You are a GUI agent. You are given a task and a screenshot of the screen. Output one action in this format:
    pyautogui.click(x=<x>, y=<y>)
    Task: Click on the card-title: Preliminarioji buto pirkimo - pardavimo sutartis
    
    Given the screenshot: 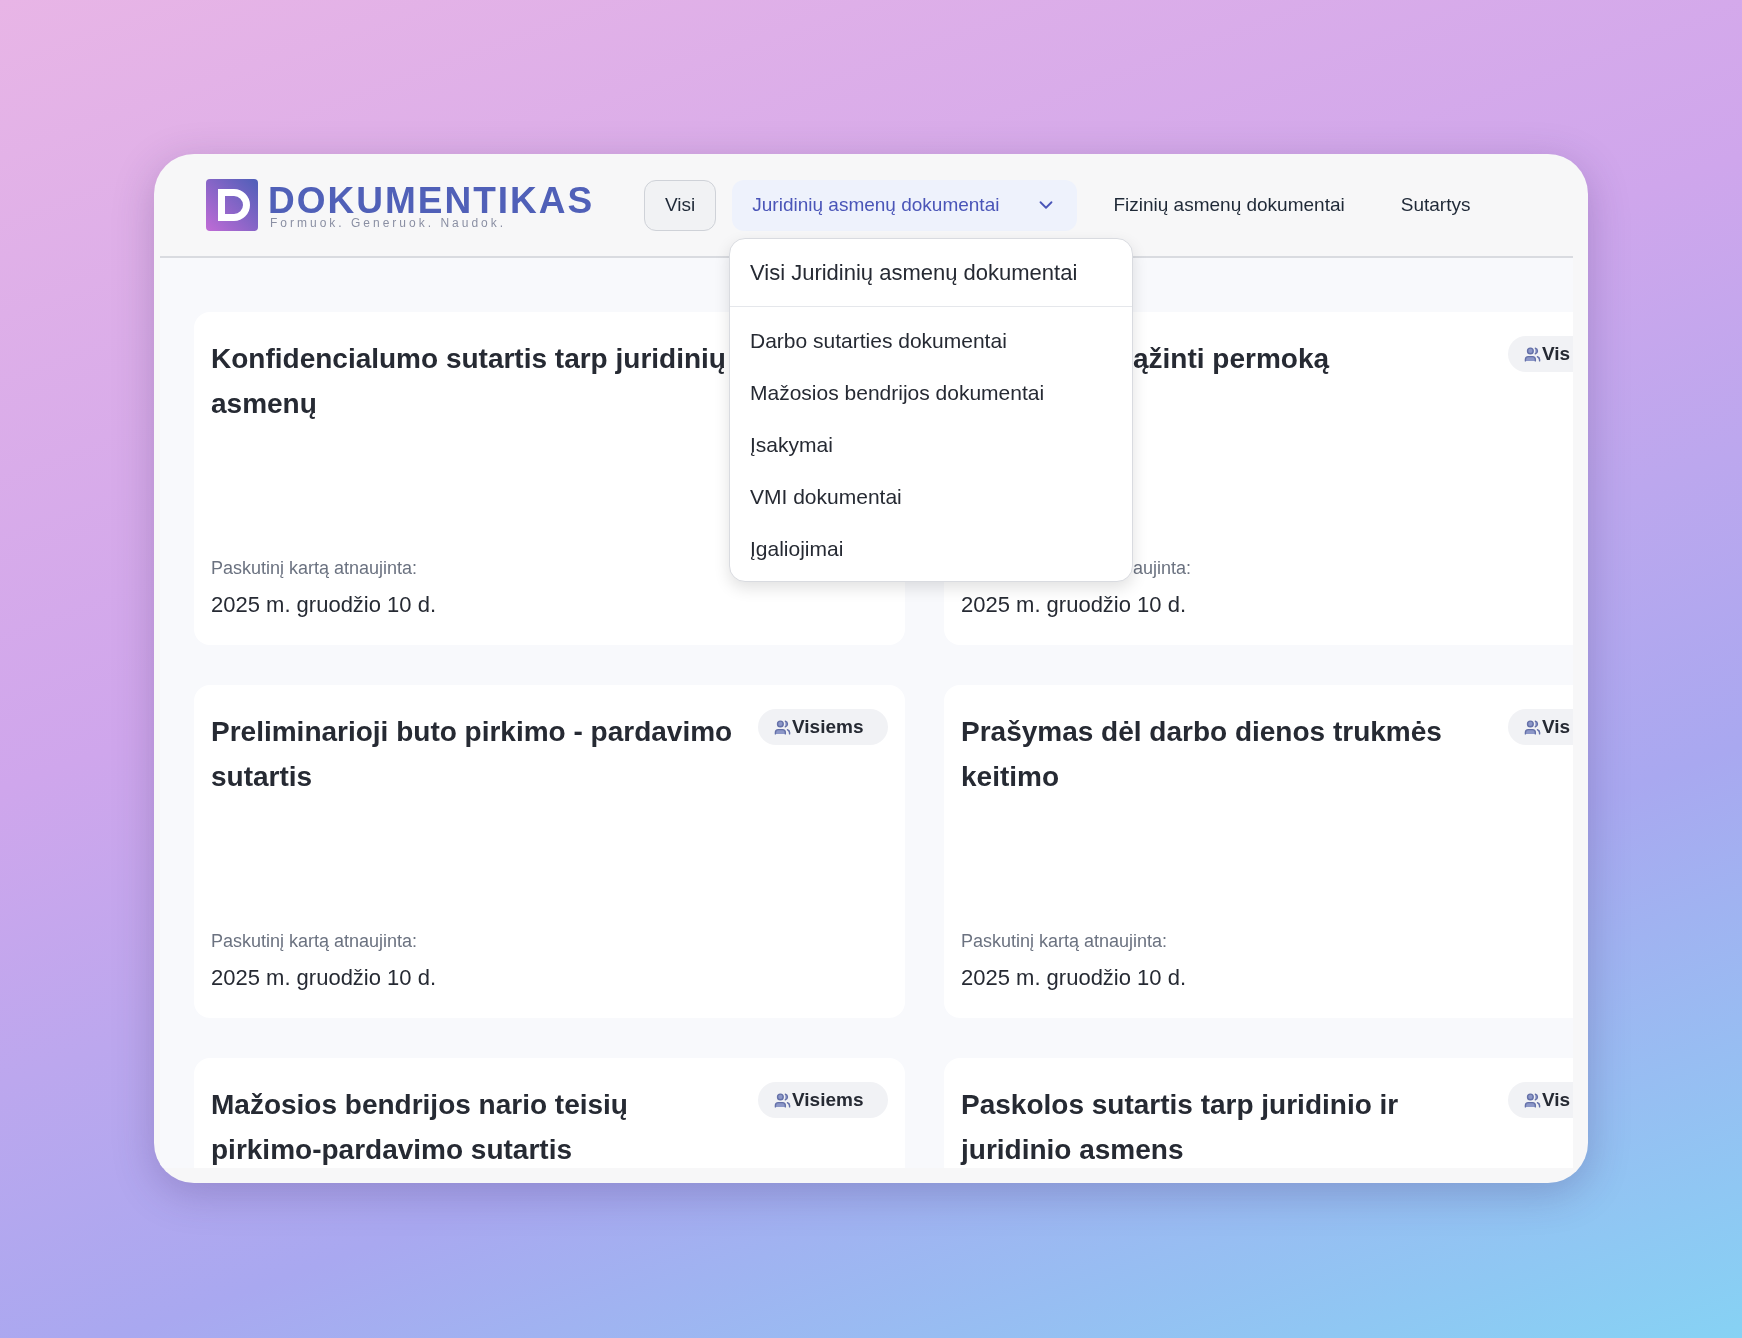 What is the action you would take?
    pyautogui.click(x=472, y=754)
    